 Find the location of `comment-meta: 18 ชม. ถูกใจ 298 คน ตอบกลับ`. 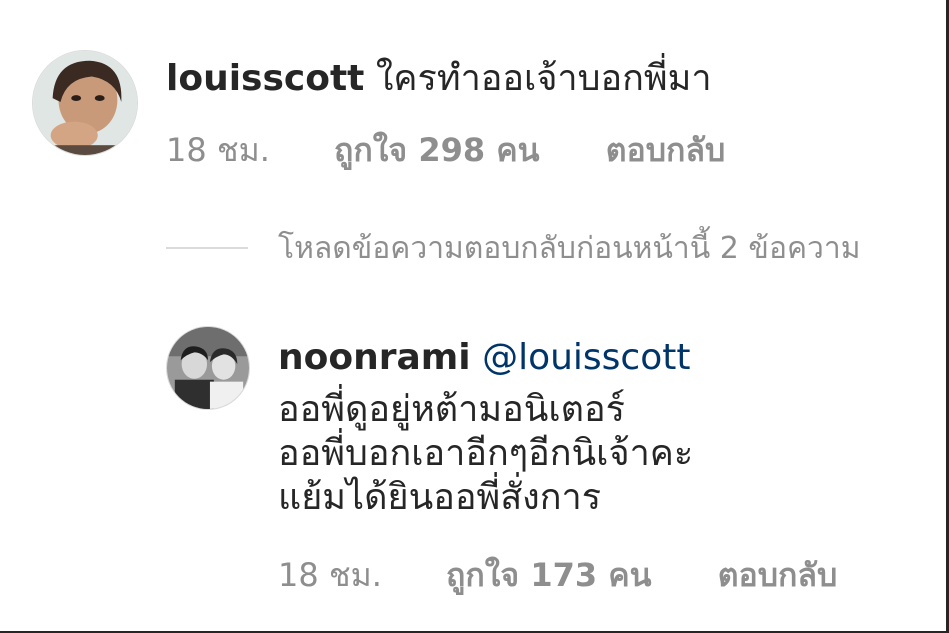

comment-meta: 18 ชม. ถูกใจ 298 คน ตอบกลับ is located at coordinates (445, 150).